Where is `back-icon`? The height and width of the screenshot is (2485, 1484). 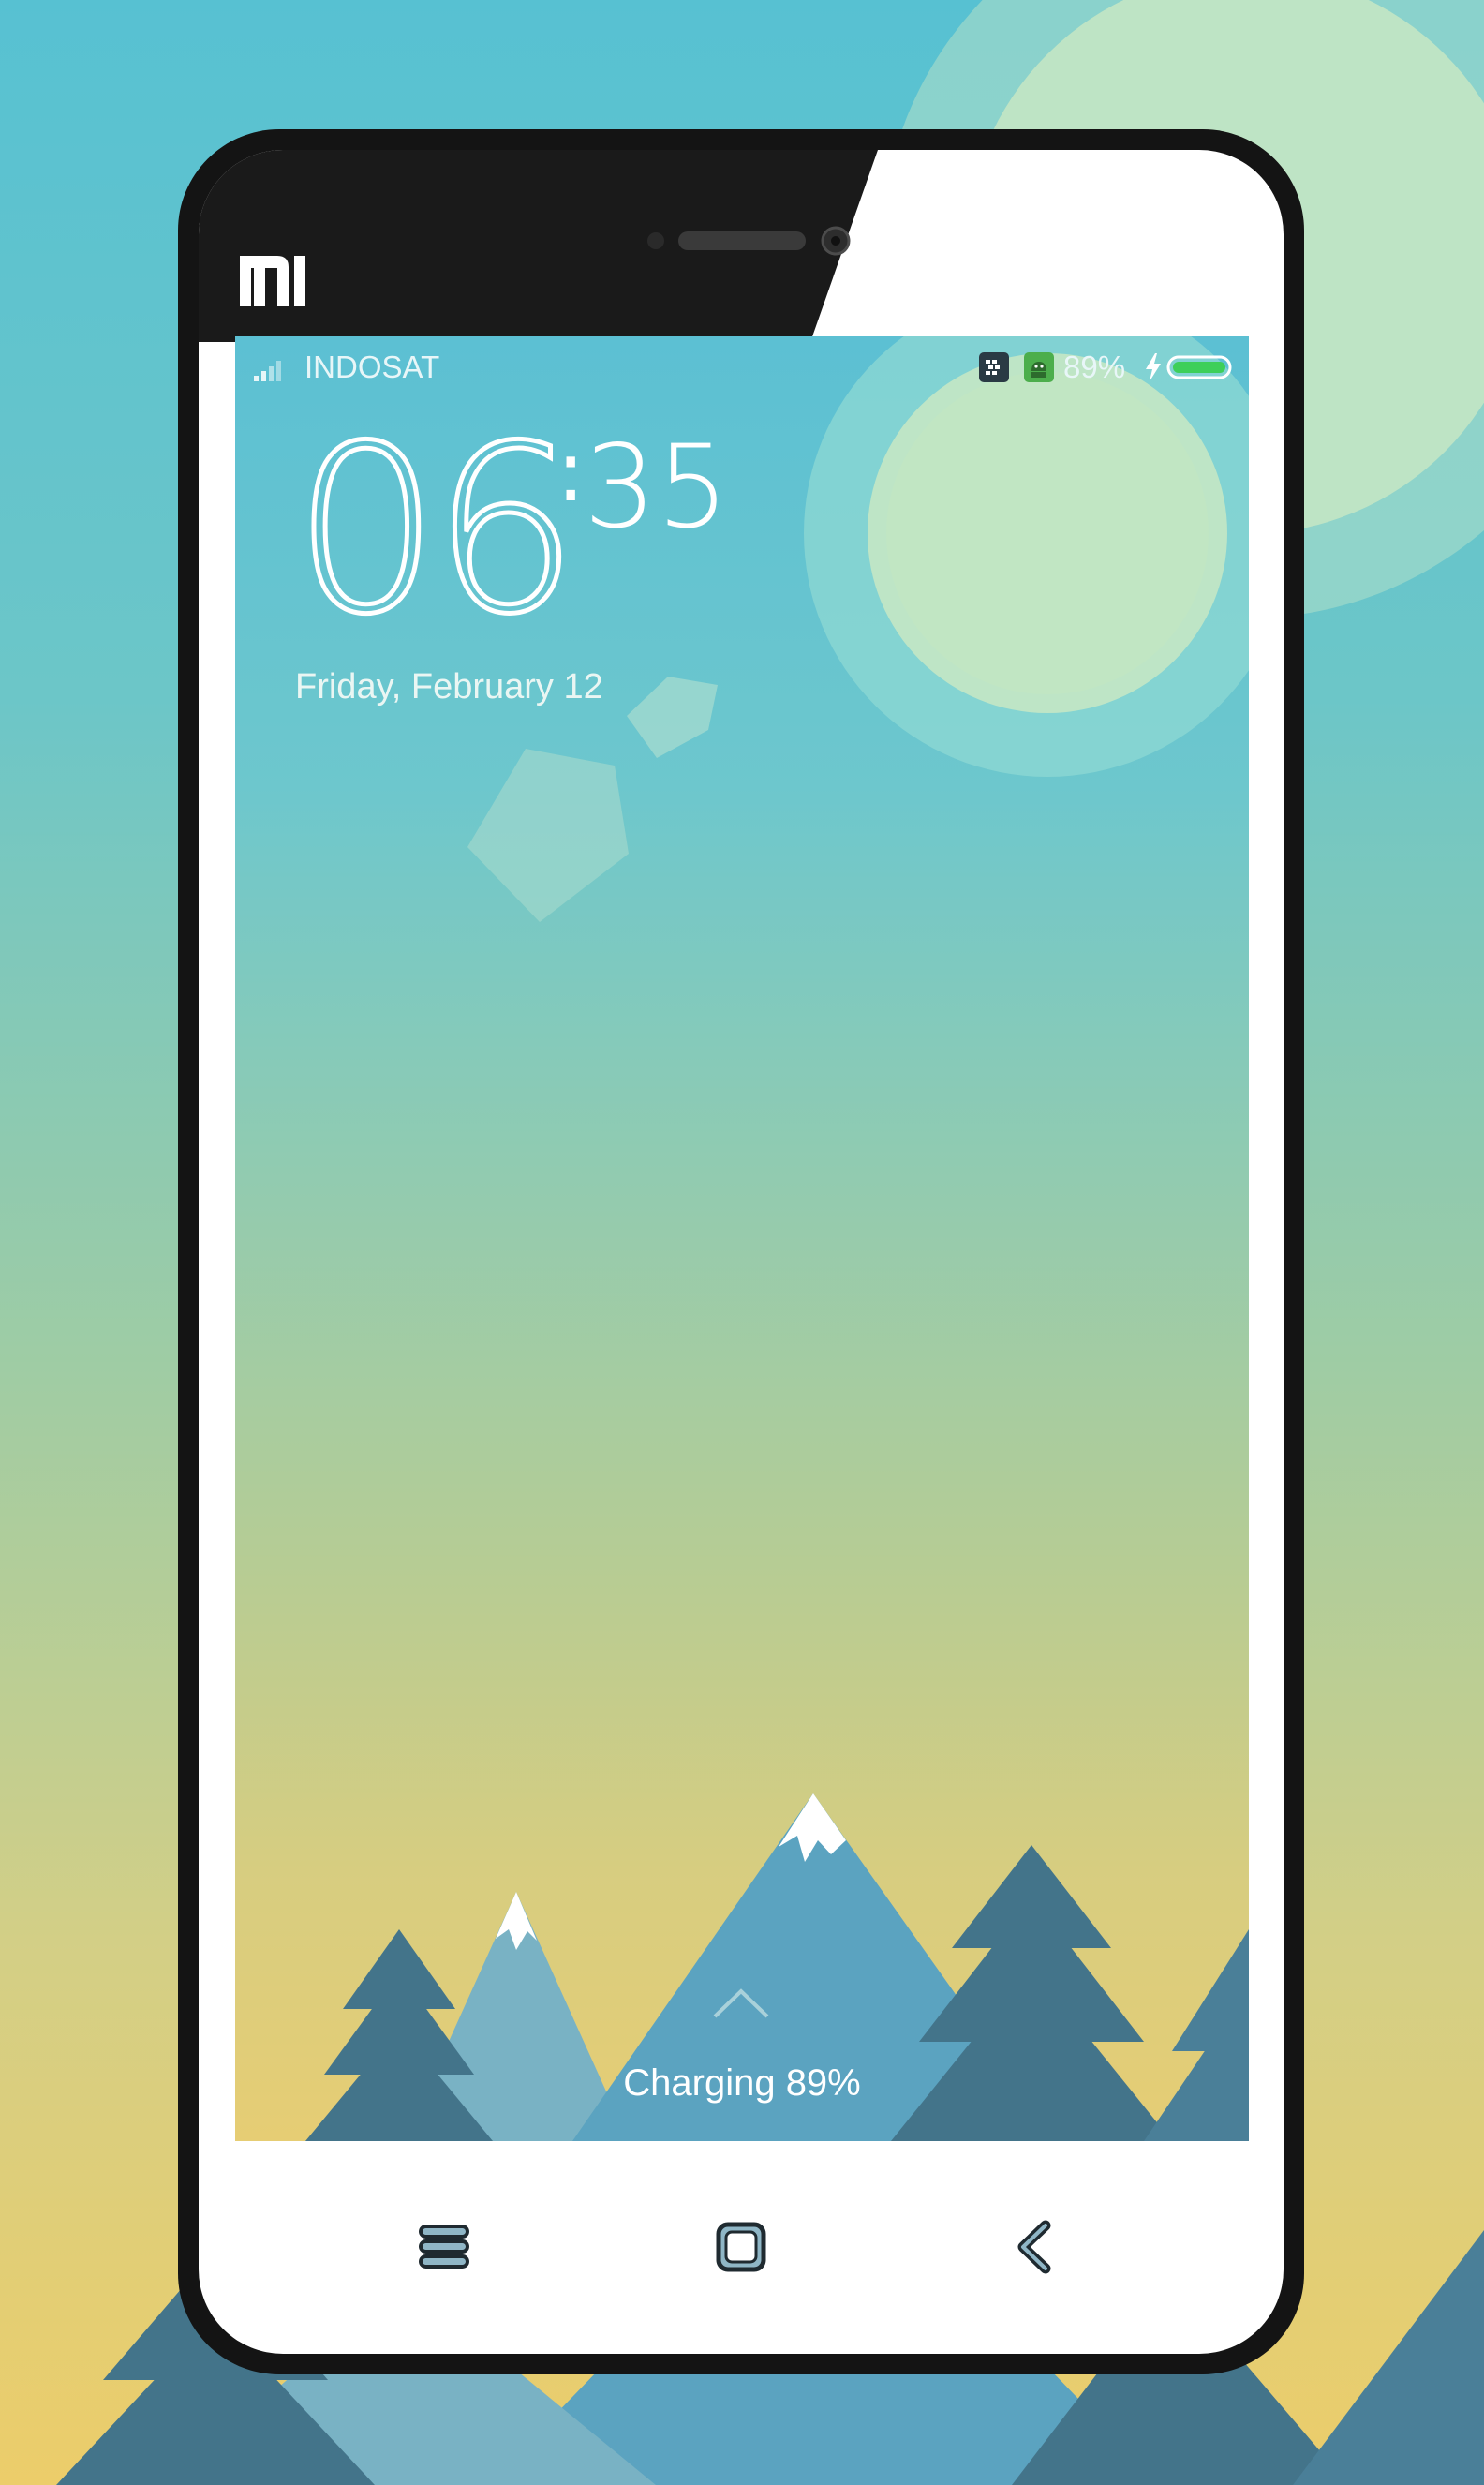 back-icon is located at coordinates (1035, 2247).